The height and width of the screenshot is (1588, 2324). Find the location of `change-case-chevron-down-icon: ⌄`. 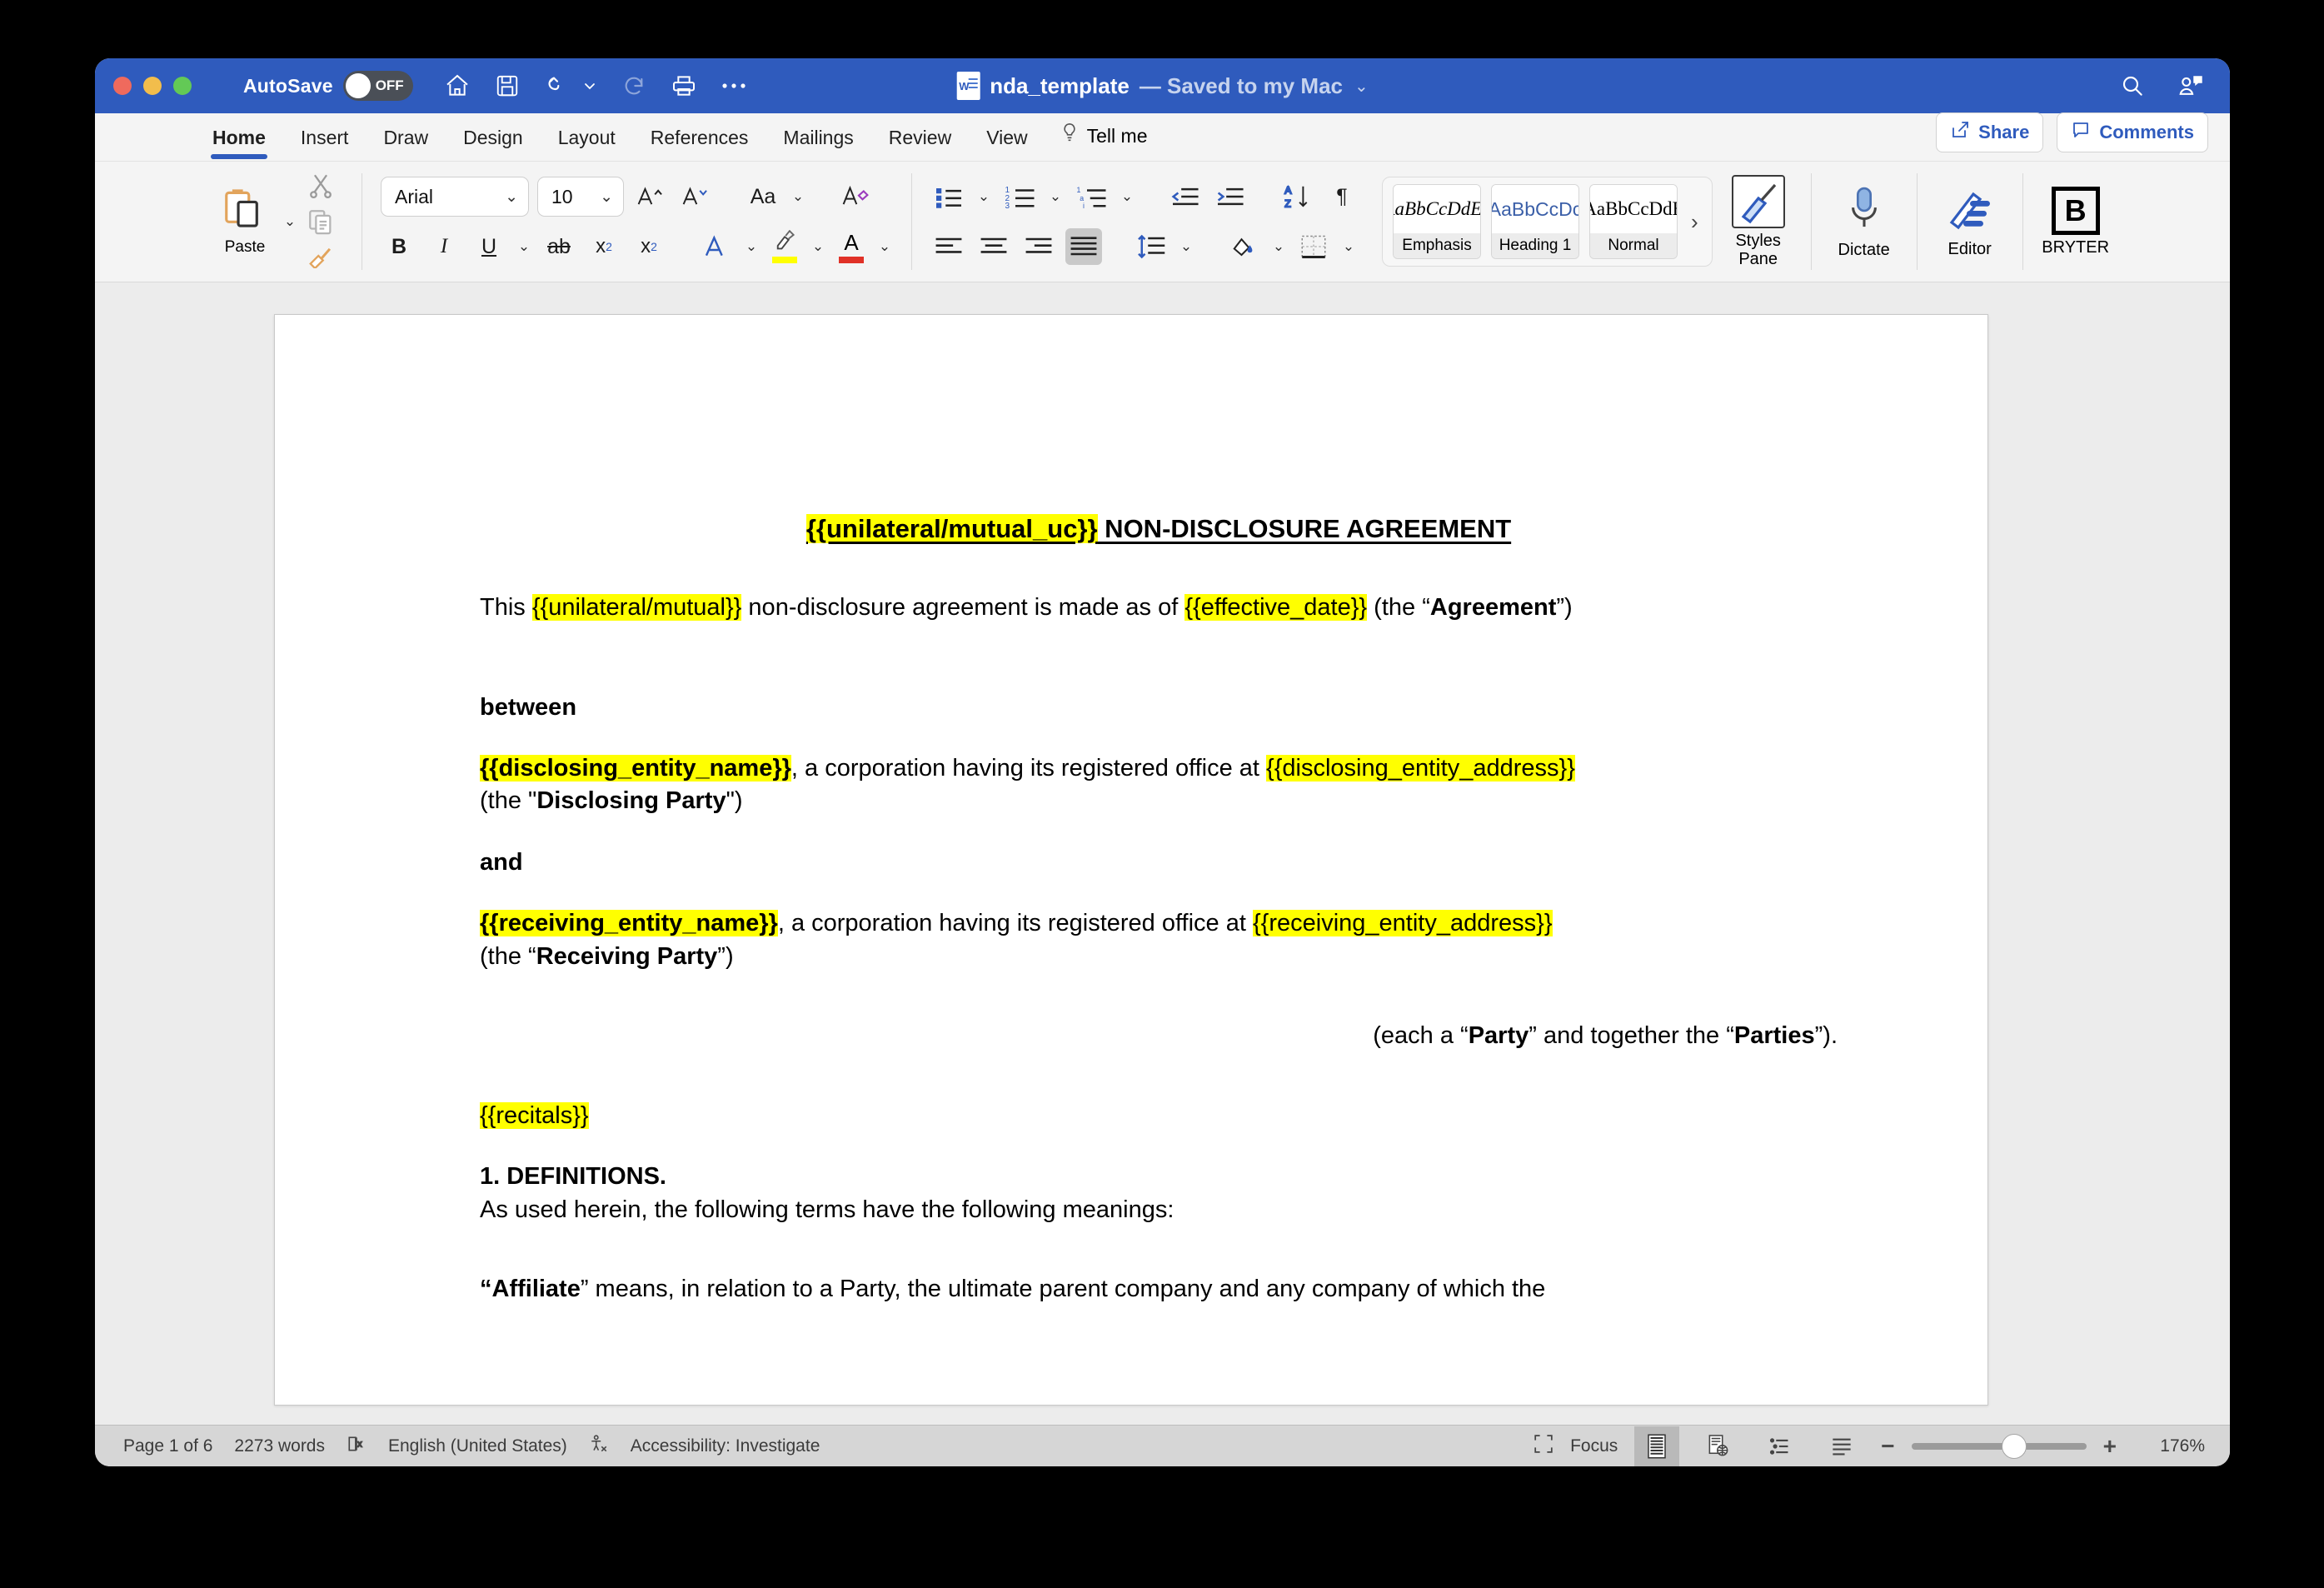

change-case-chevron-down-icon: ⌄ is located at coordinates (798, 196).